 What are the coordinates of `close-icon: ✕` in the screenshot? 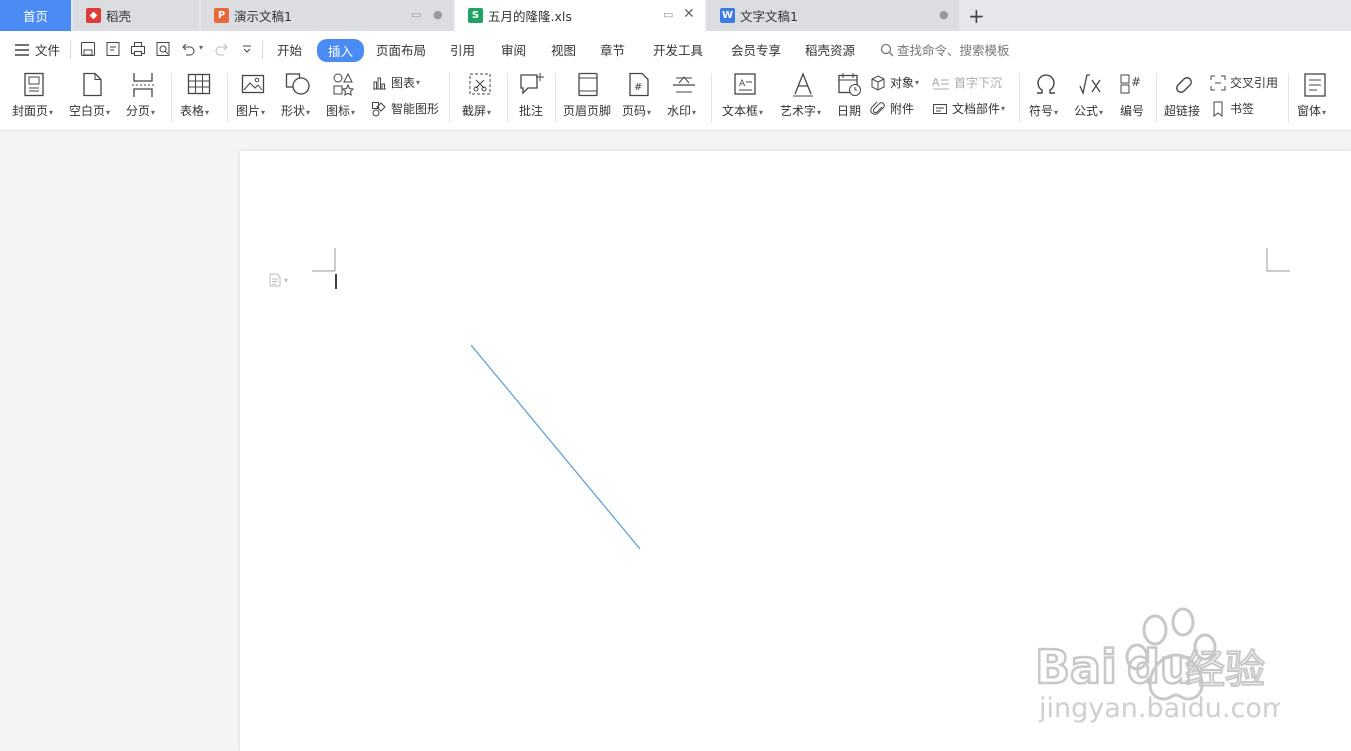 It's located at (689, 14).